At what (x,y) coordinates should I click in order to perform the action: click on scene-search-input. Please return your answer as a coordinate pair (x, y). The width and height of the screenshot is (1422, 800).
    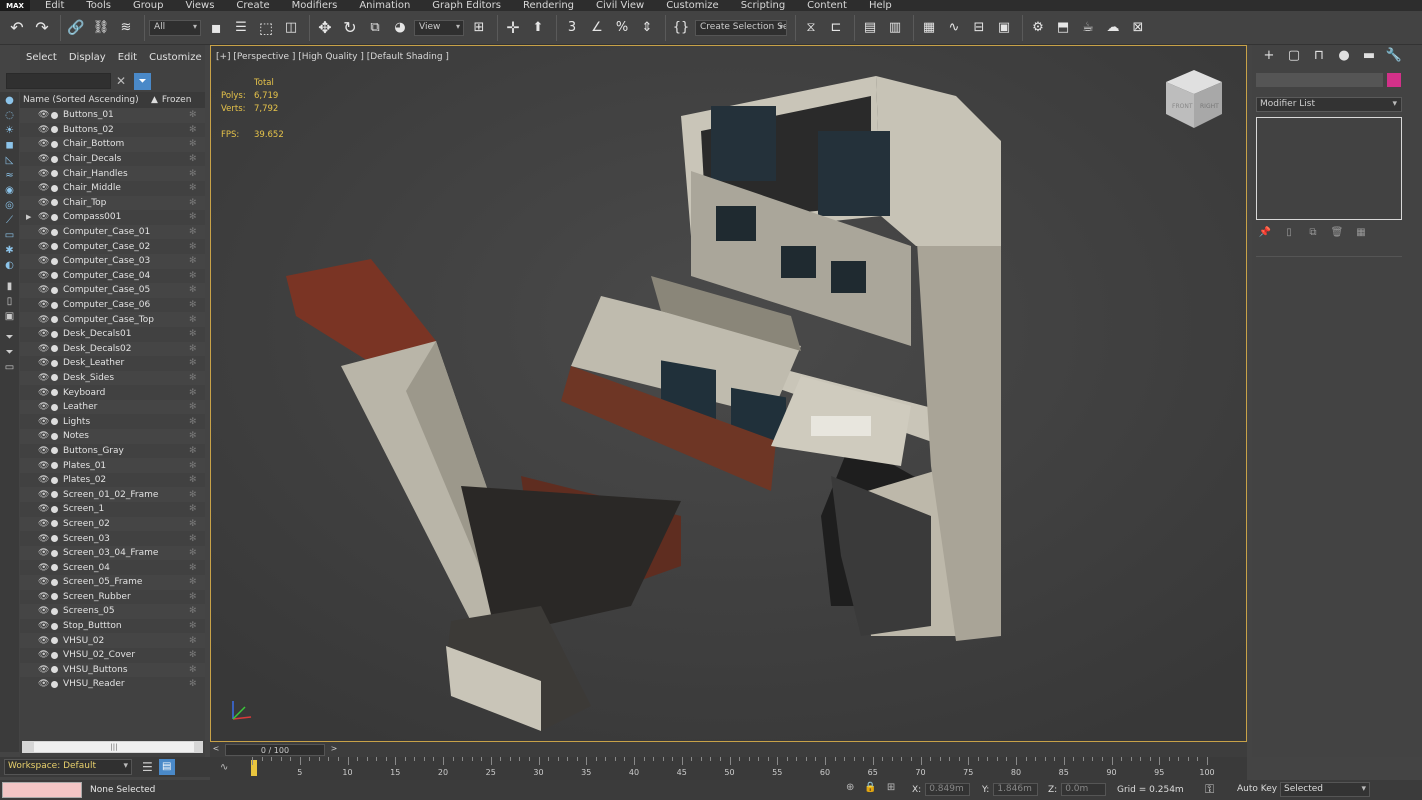
    Looking at the image, I should click on (58, 81).